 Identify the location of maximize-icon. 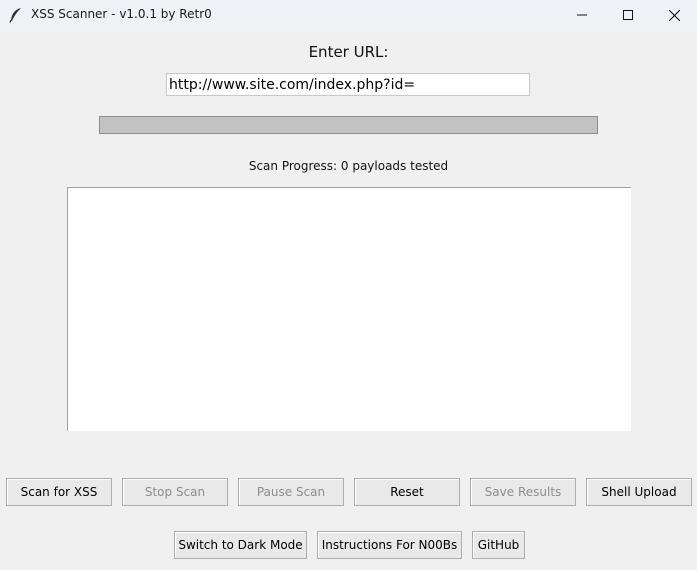
(628, 15).